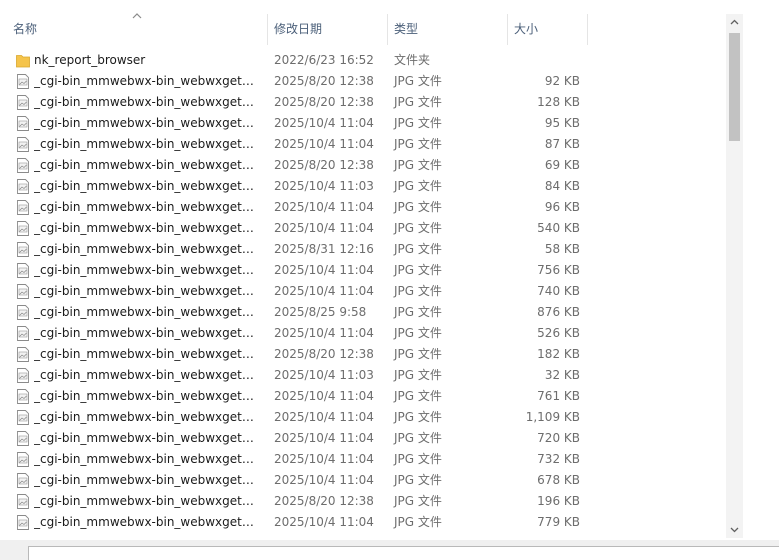 The width and height of the screenshot is (779, 560). Describe the element at coordinates (548, 29) in the screenshot. I see `column-header-size: 大小` at that location.